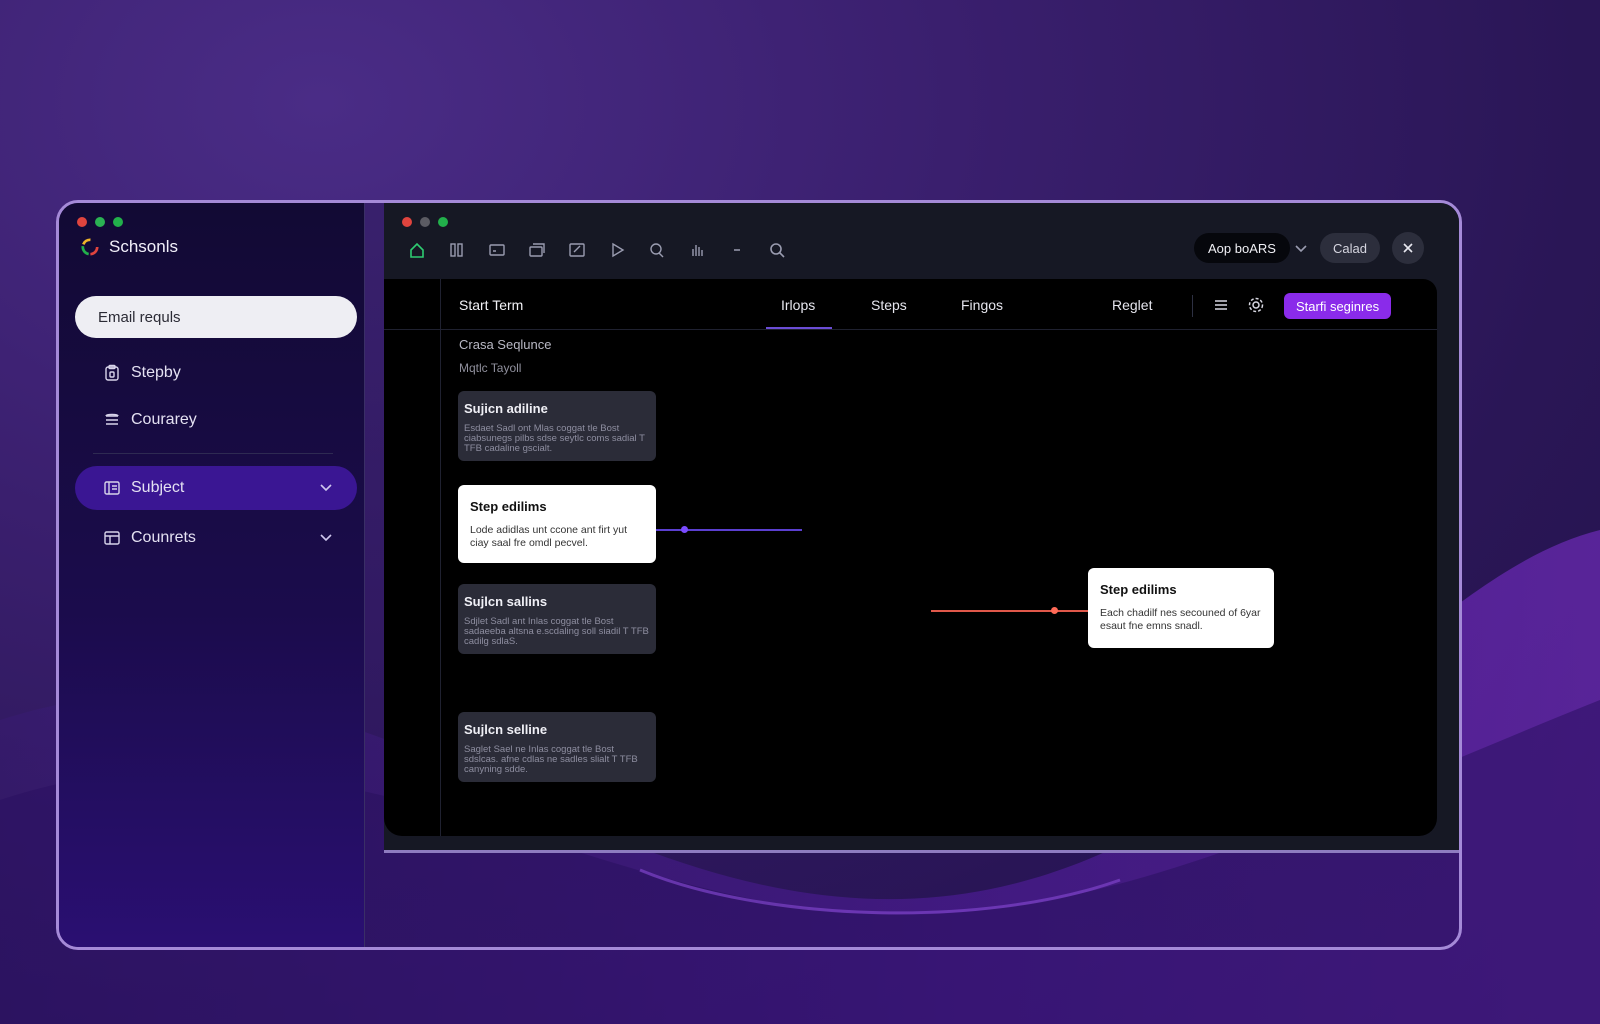  What do you see at coordinates (163, 537) in the screenshot?
I see `sidebar-item-label: Counrets` at bounding box center [163, 537].